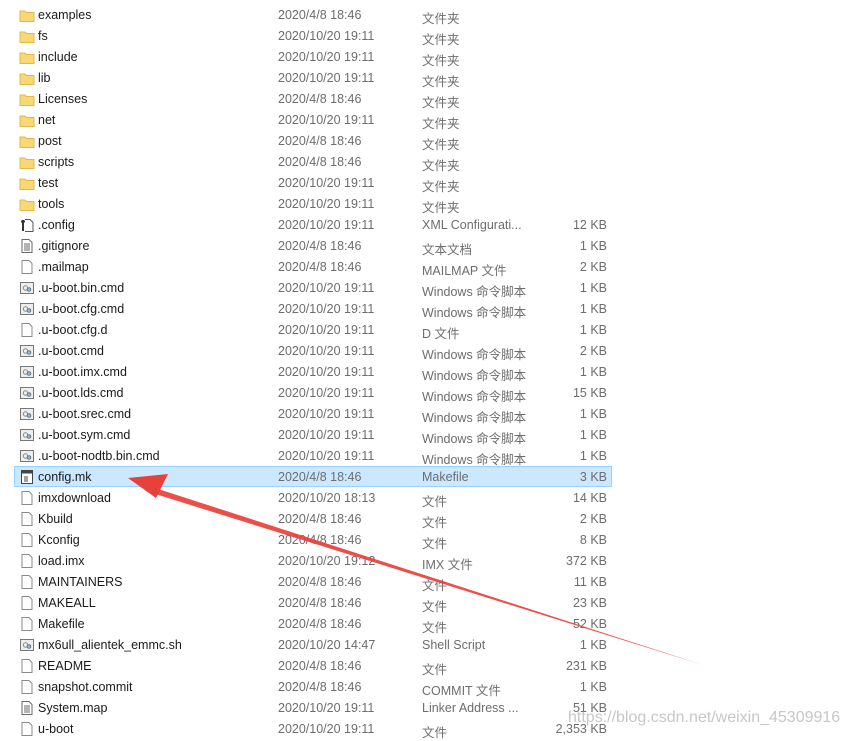  What do you see at coordinates (99, 456) in the screenshot?
I see `file-name: .u-boot-nodtb.bin.cmd` at bounding box center [99, 456].